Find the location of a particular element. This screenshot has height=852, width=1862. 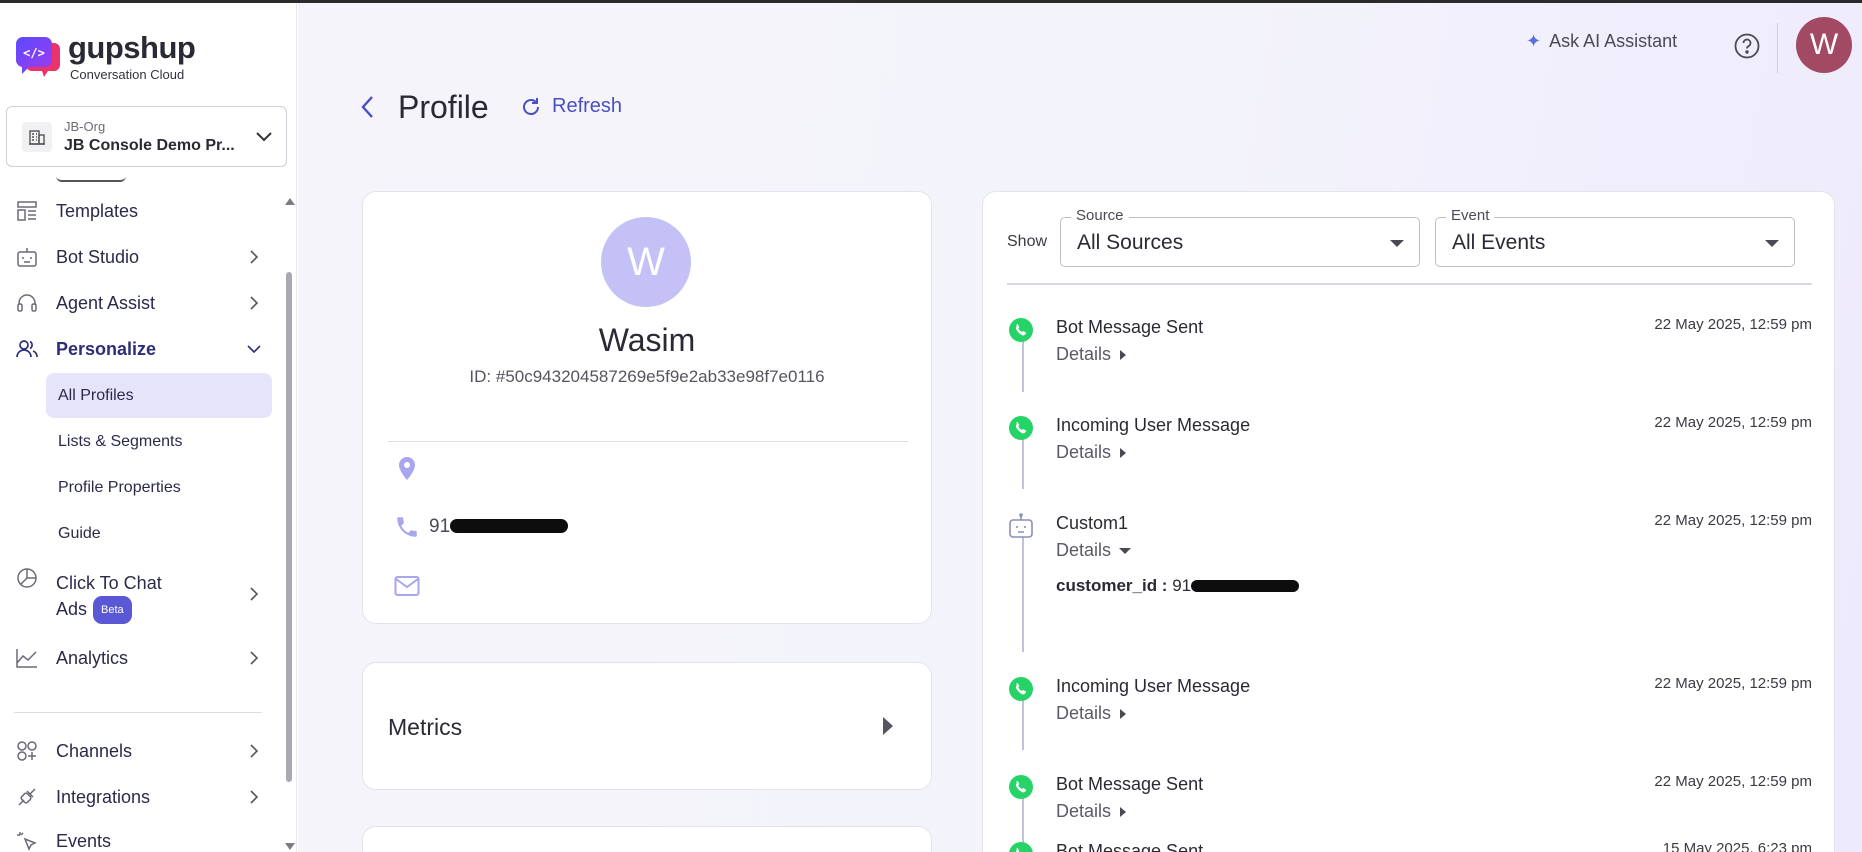

event-time: 15 May 2025, 6:23 pm is located at coordinates (1737, 846).